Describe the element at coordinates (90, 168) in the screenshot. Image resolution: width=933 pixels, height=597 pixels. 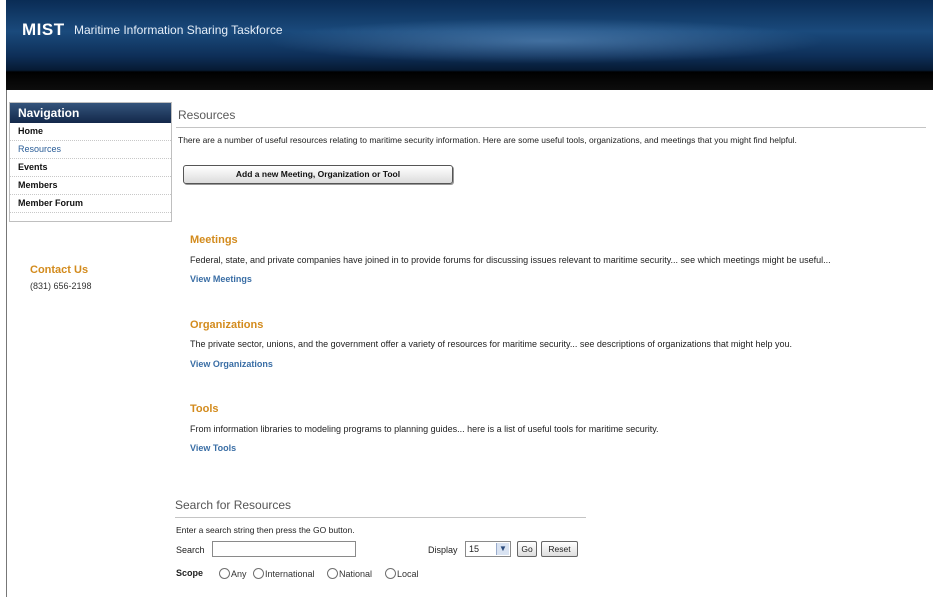
I see `nav-item-events: Events` at that location.